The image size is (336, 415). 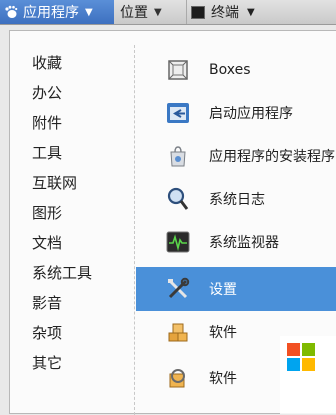 I want to click on category-item: 工具, so click(x=47, y=153).